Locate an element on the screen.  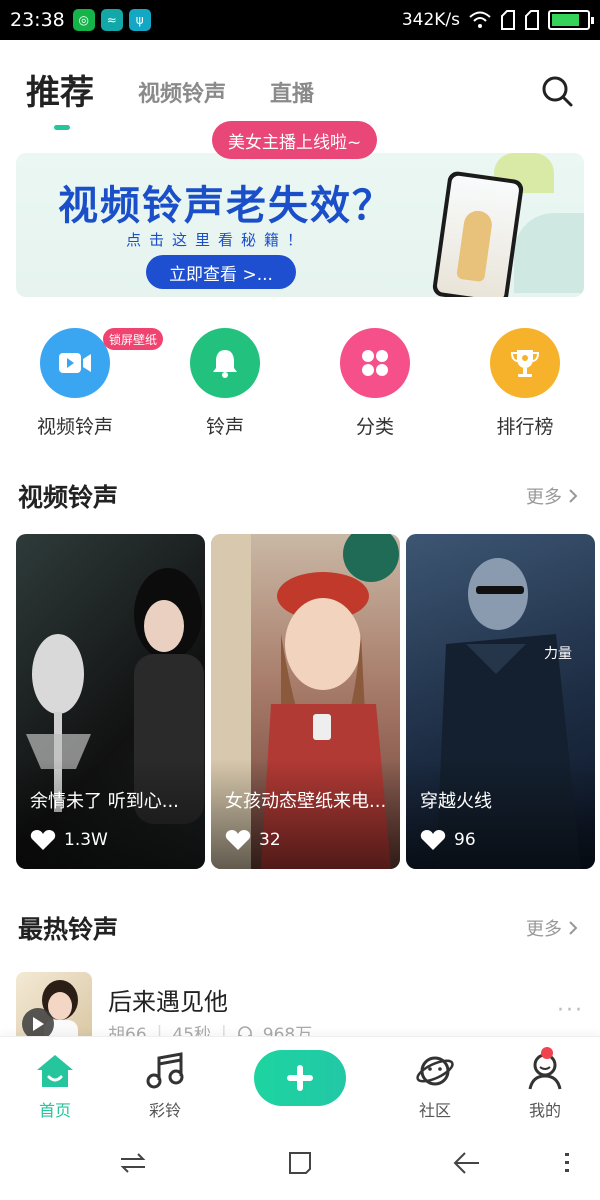
shortcut-video-ringtone: 锁屏壁纸 视频铃声 is located at coordinates (89, 379).